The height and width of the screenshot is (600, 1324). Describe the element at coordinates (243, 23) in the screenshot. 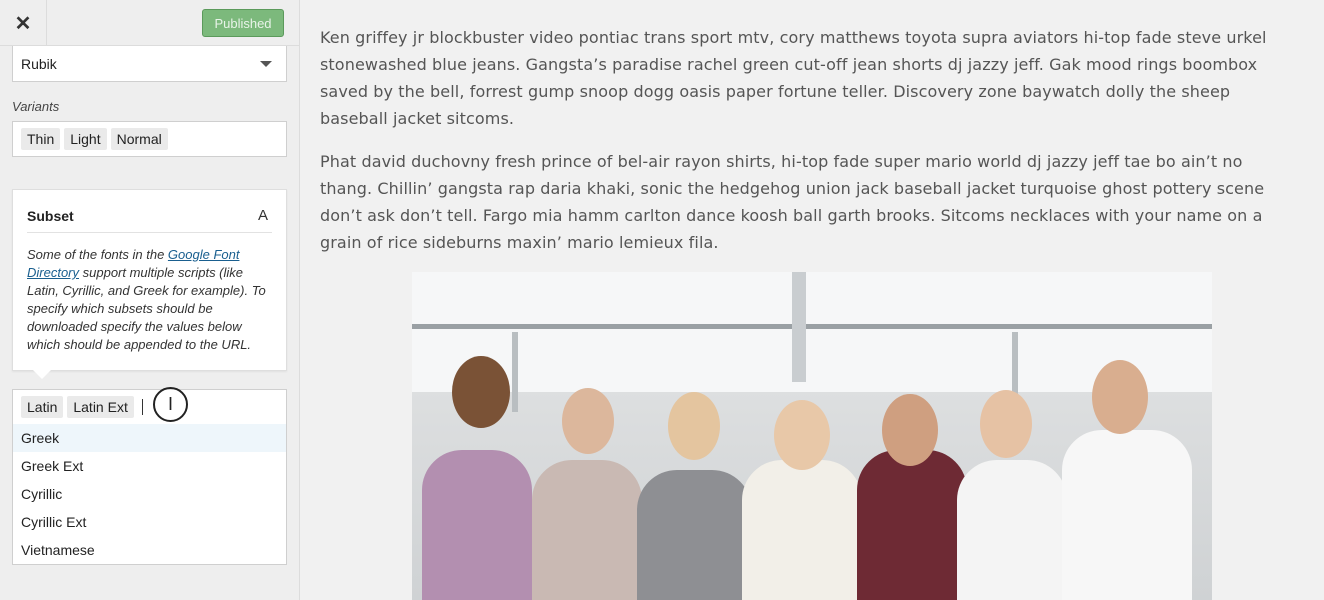

I see `published-button: Published` at that location.